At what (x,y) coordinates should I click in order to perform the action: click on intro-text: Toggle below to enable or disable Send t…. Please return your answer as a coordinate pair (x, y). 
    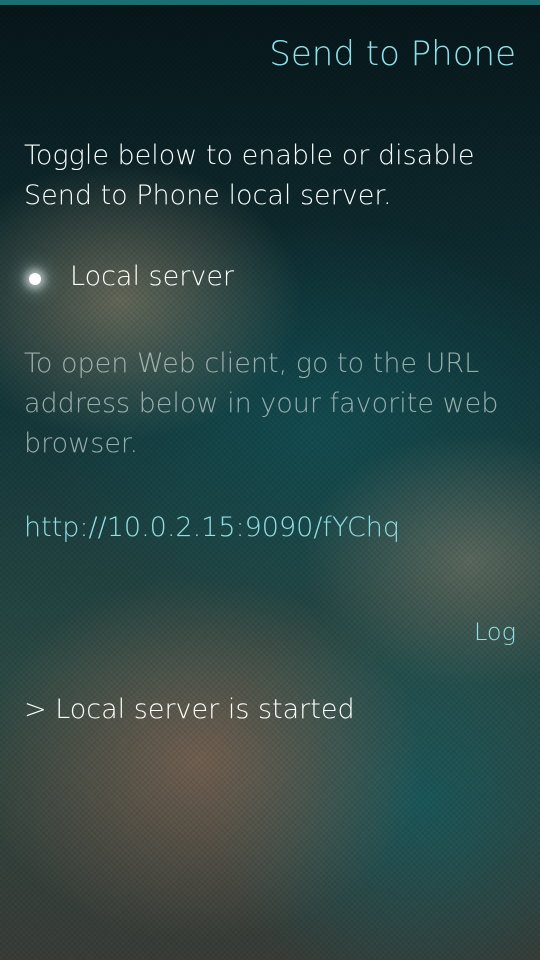
    Looking at the image, I should click on (249, 175).